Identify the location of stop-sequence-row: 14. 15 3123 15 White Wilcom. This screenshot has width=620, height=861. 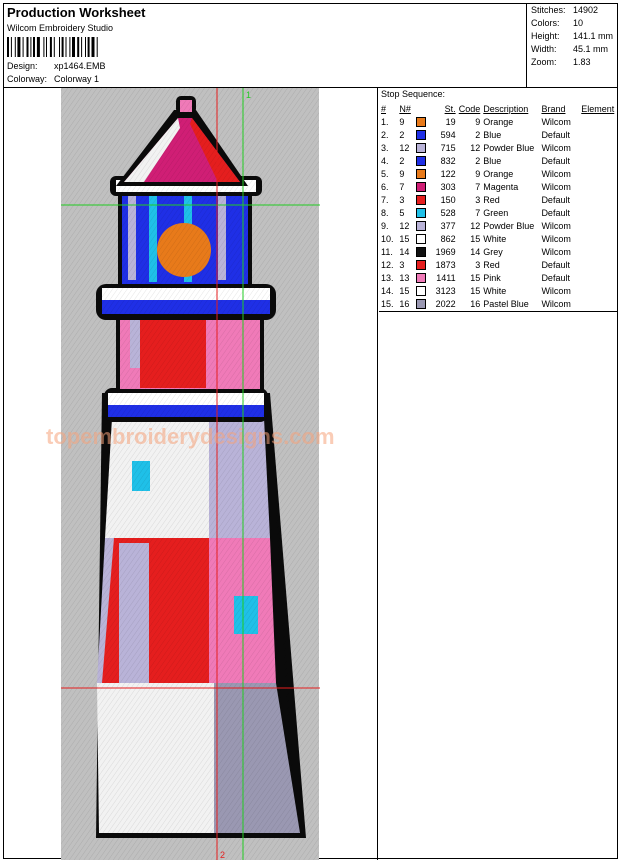
(499, 290).